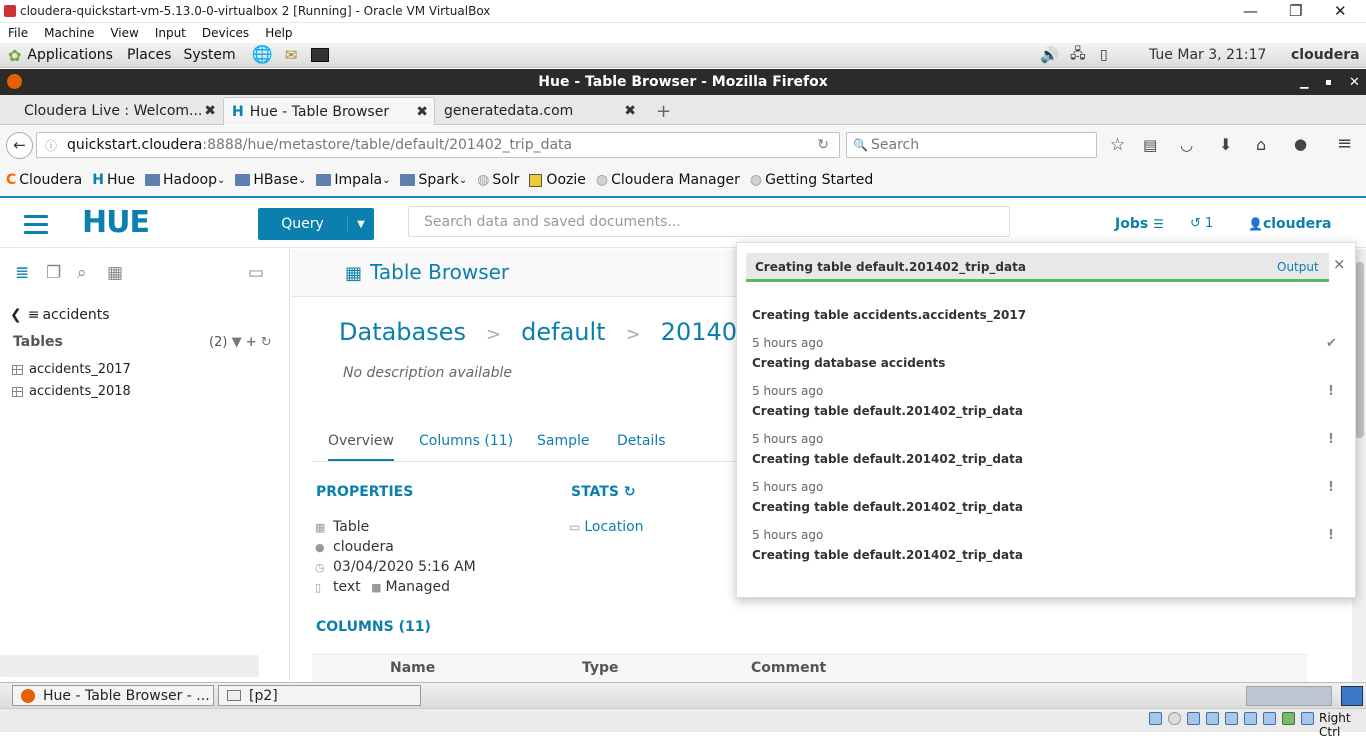 The width and height of the screenshot is (1366, 739). What do you see at coordinates (1117, 145) in the screenshot?
I see `bookmark-star-icon: ☆` at bounding box center [1117, 145].